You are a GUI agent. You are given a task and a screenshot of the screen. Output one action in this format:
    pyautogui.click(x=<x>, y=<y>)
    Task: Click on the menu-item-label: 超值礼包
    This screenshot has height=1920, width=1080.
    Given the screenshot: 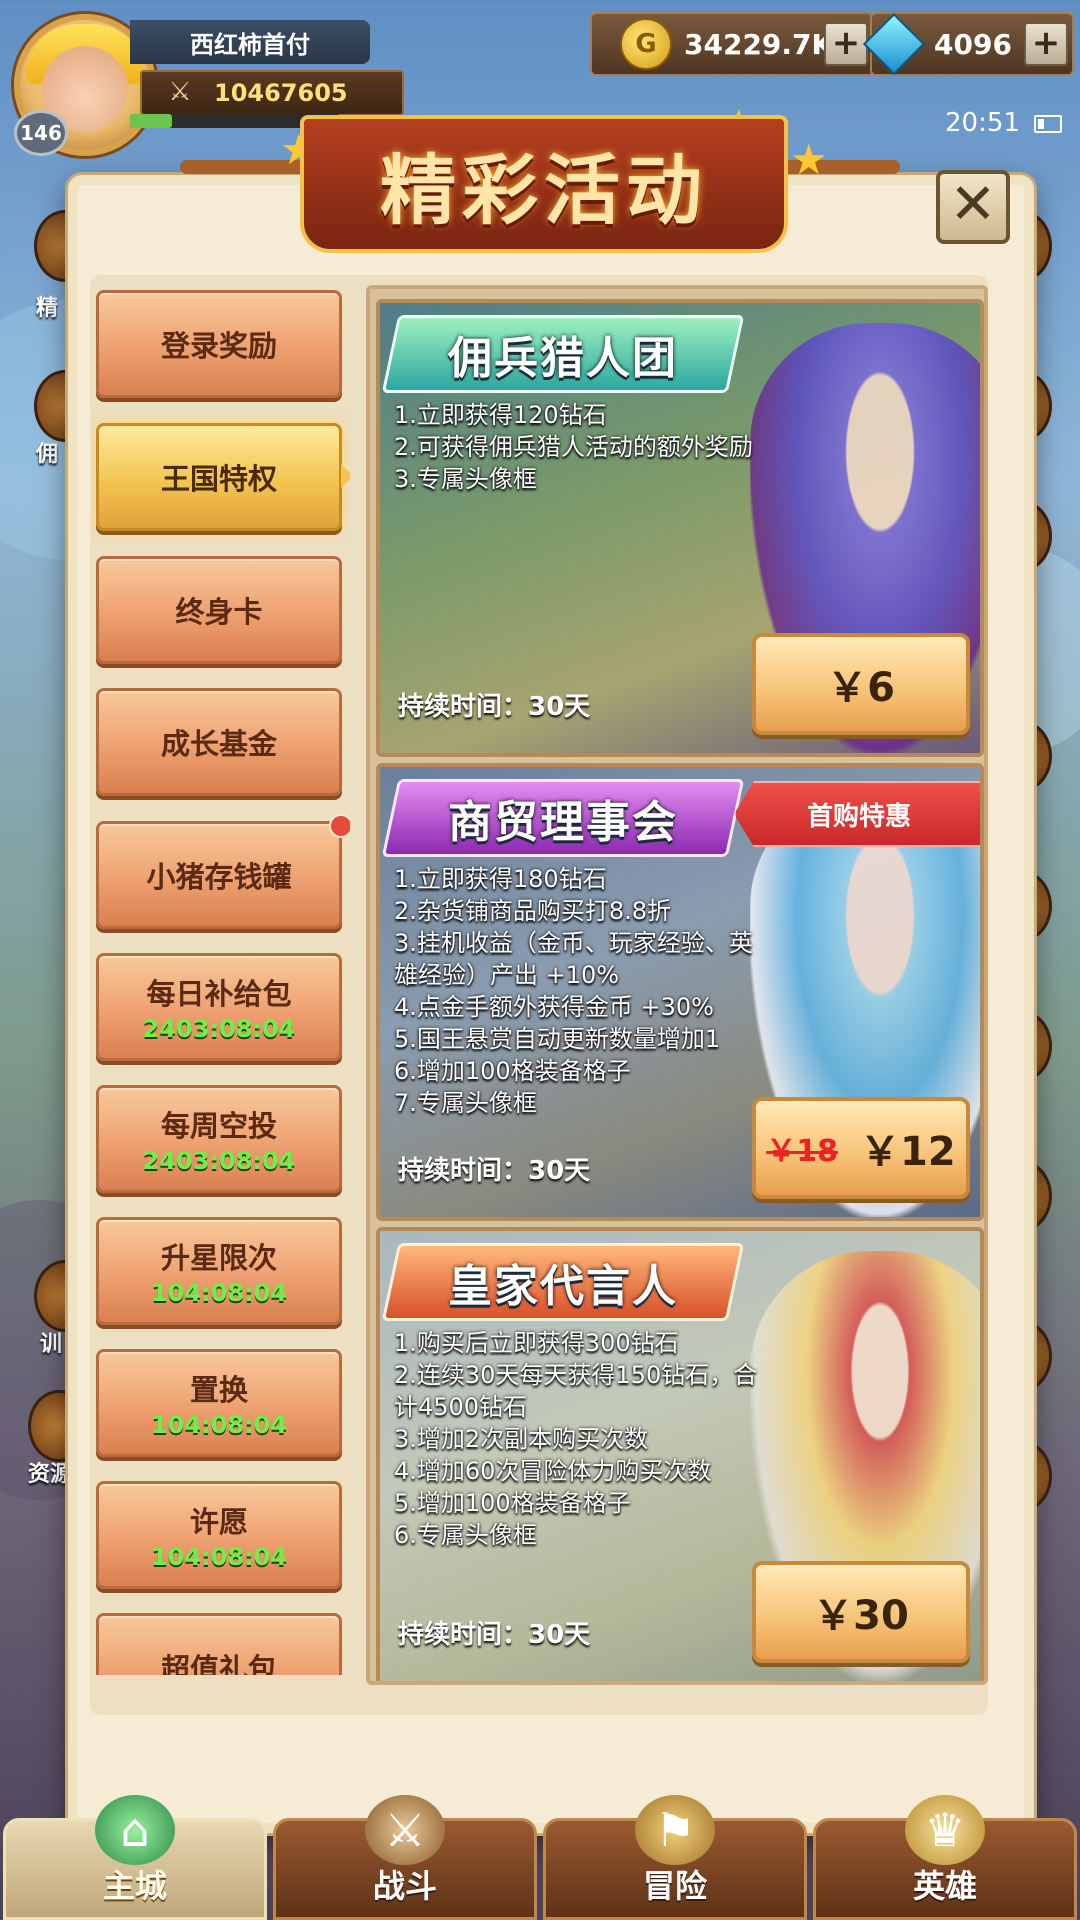 What is the action you would take?
    pyautogui.click(x=218, y=1663)
    